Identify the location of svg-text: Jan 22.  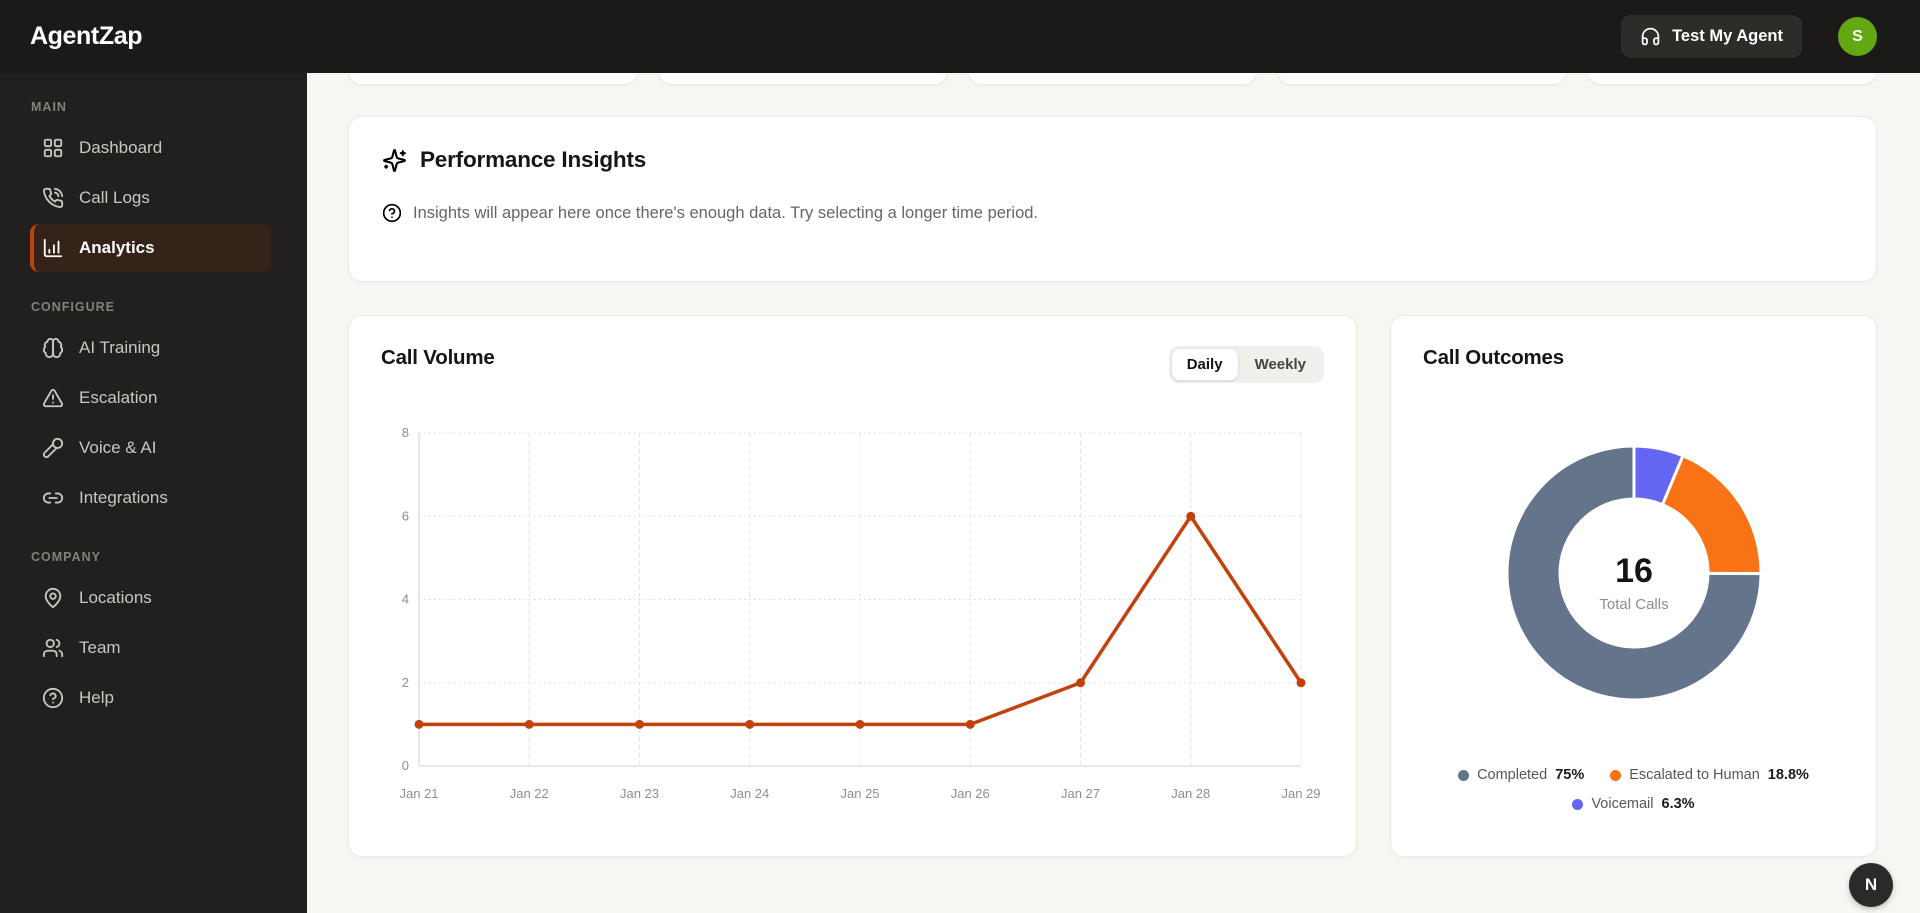
(529, 793).